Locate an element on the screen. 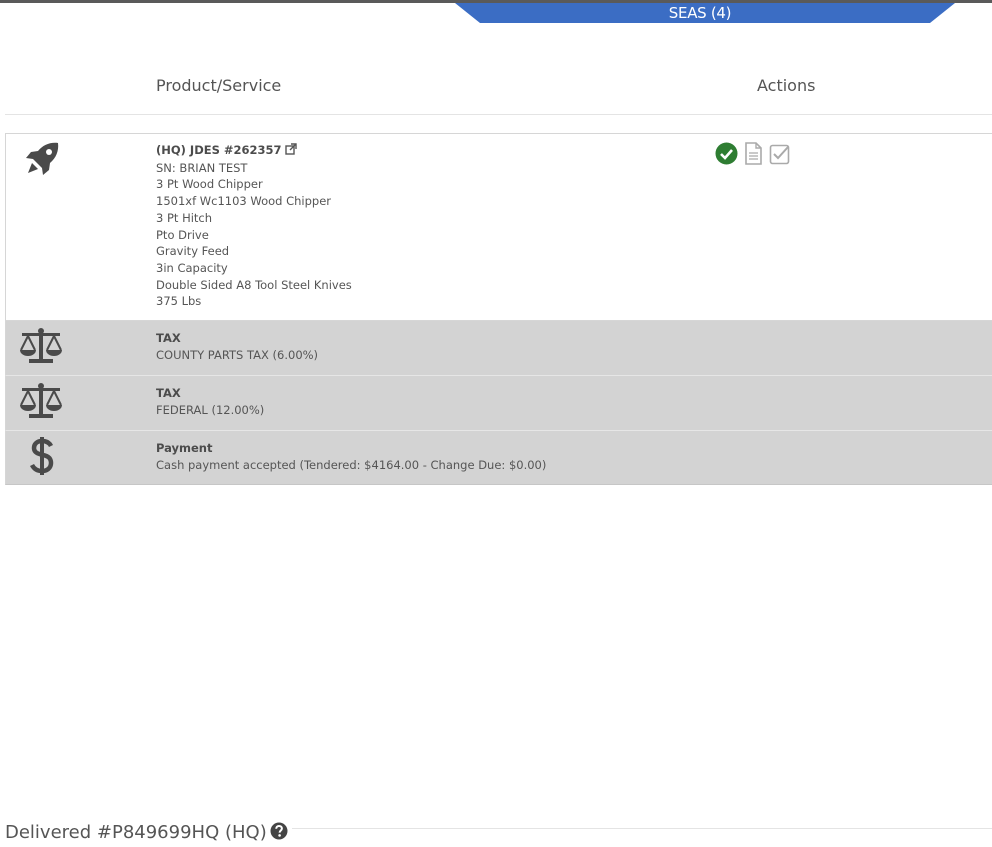  table-row-tax: TAX COUNTY PARTS TAX (6.00%) is located at coordinates (498, 348).